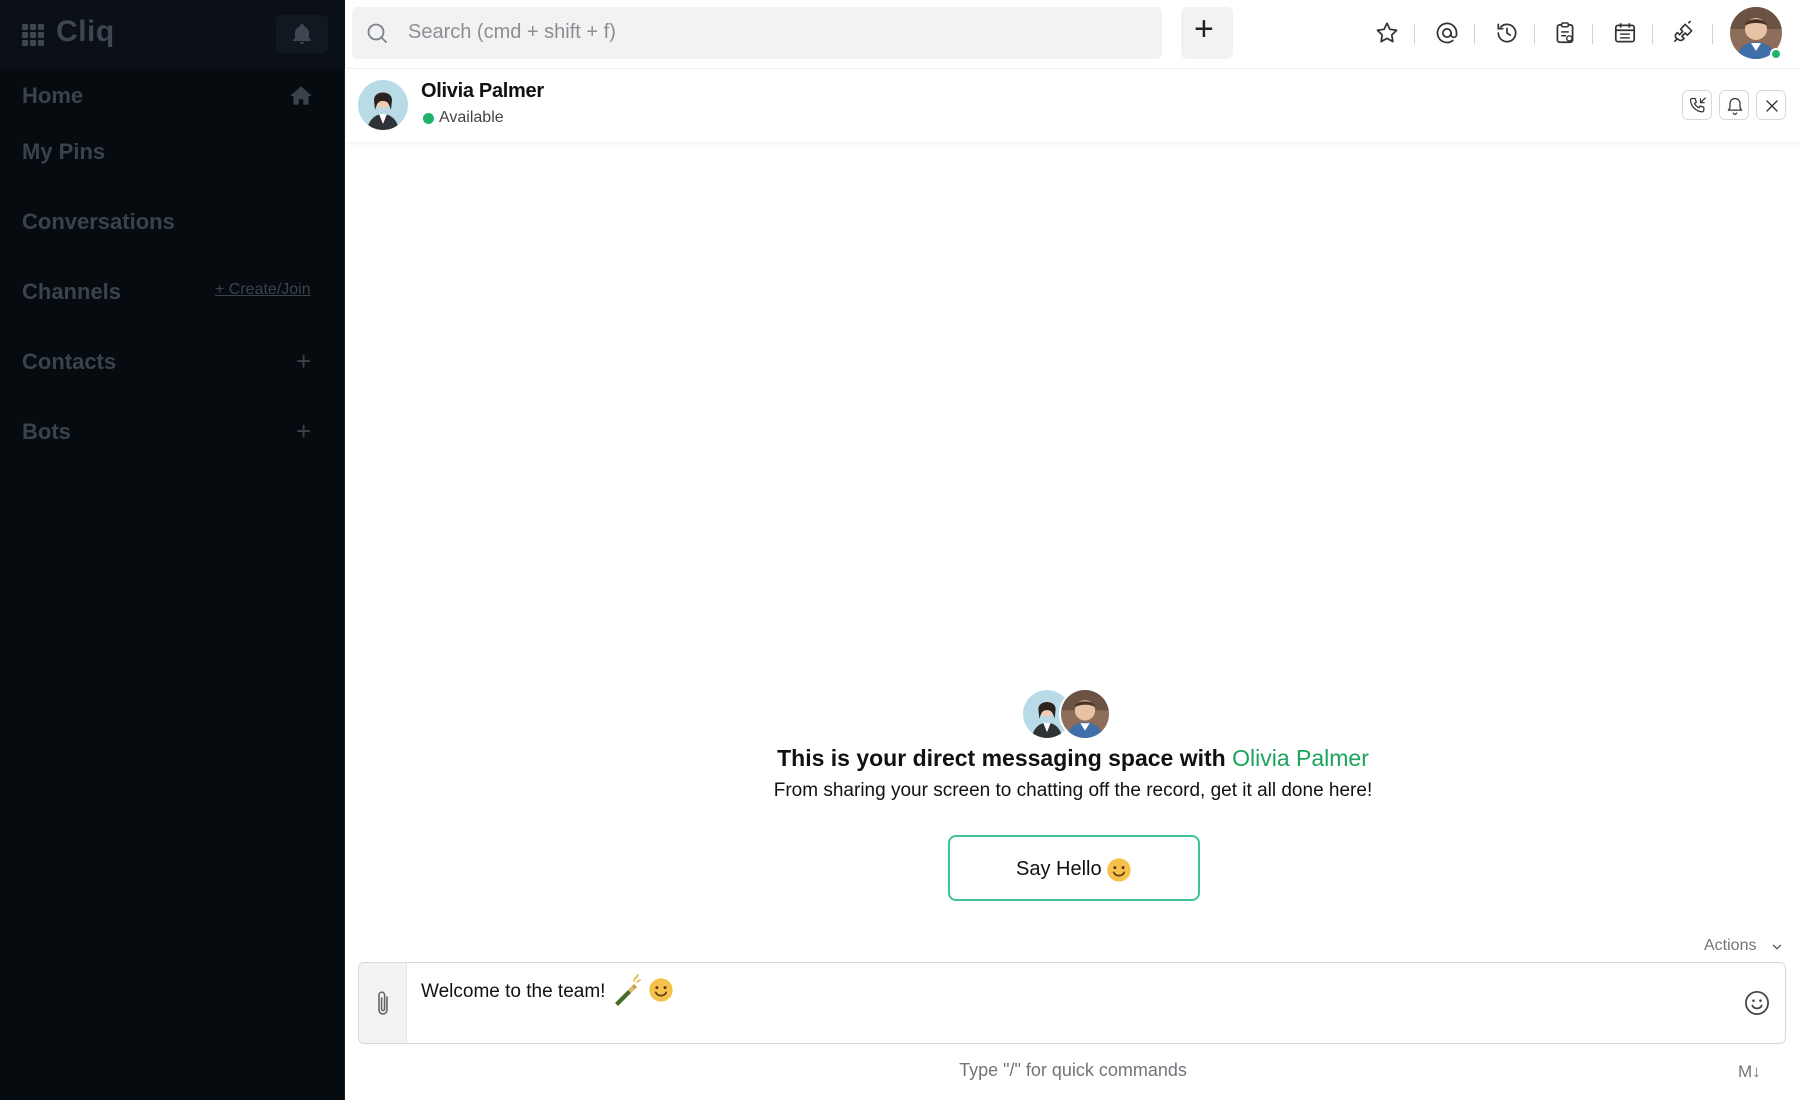 The width and height of the screenshot is (1800, 1100). I want to click on phone-icon, so click(1697, 105).